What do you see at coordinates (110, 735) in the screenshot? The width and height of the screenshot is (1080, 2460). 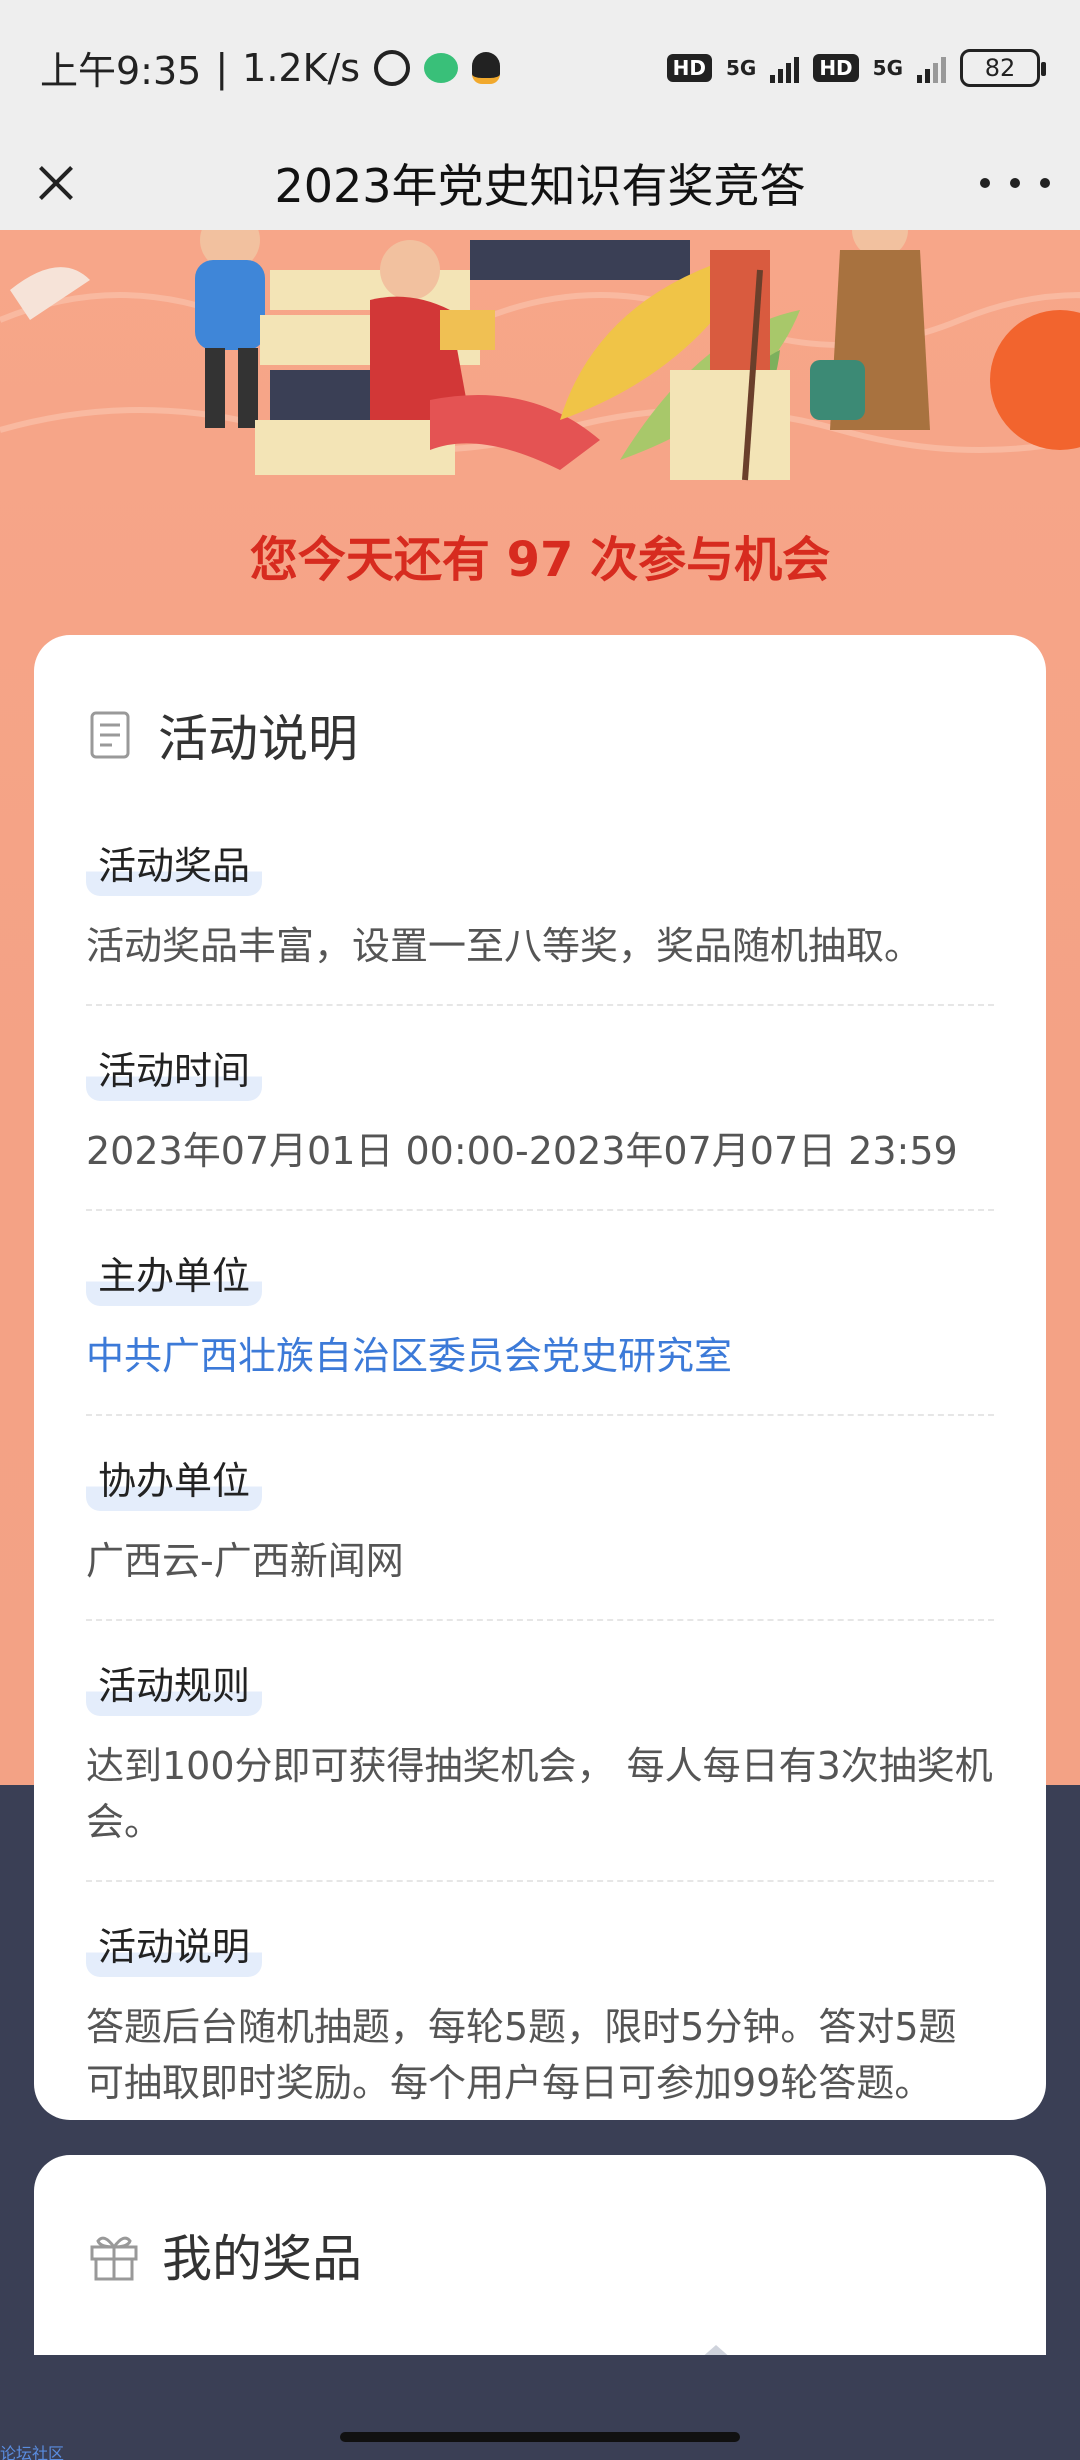 I see `document-icon` at bounding box center [110, 735].